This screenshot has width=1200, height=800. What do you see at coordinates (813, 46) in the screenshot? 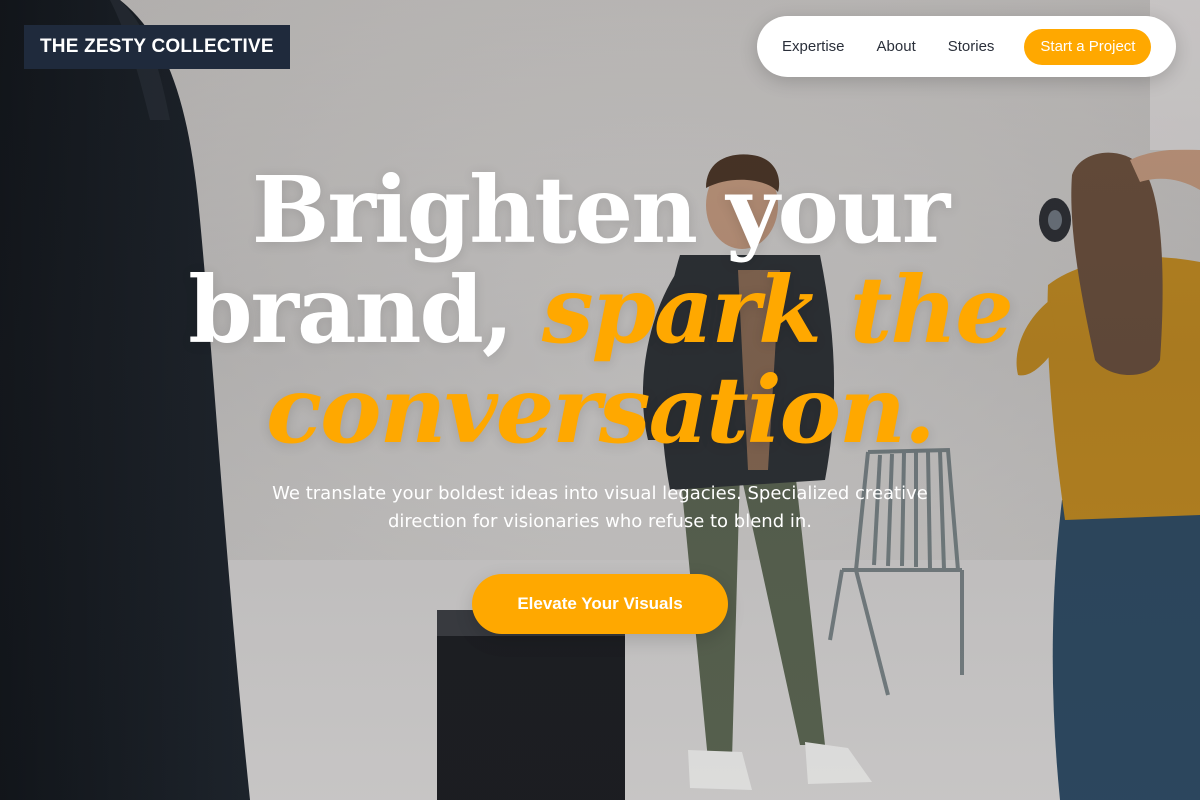
I see `nav-link-expertise: Expertise` at bounding box center [813, 46].